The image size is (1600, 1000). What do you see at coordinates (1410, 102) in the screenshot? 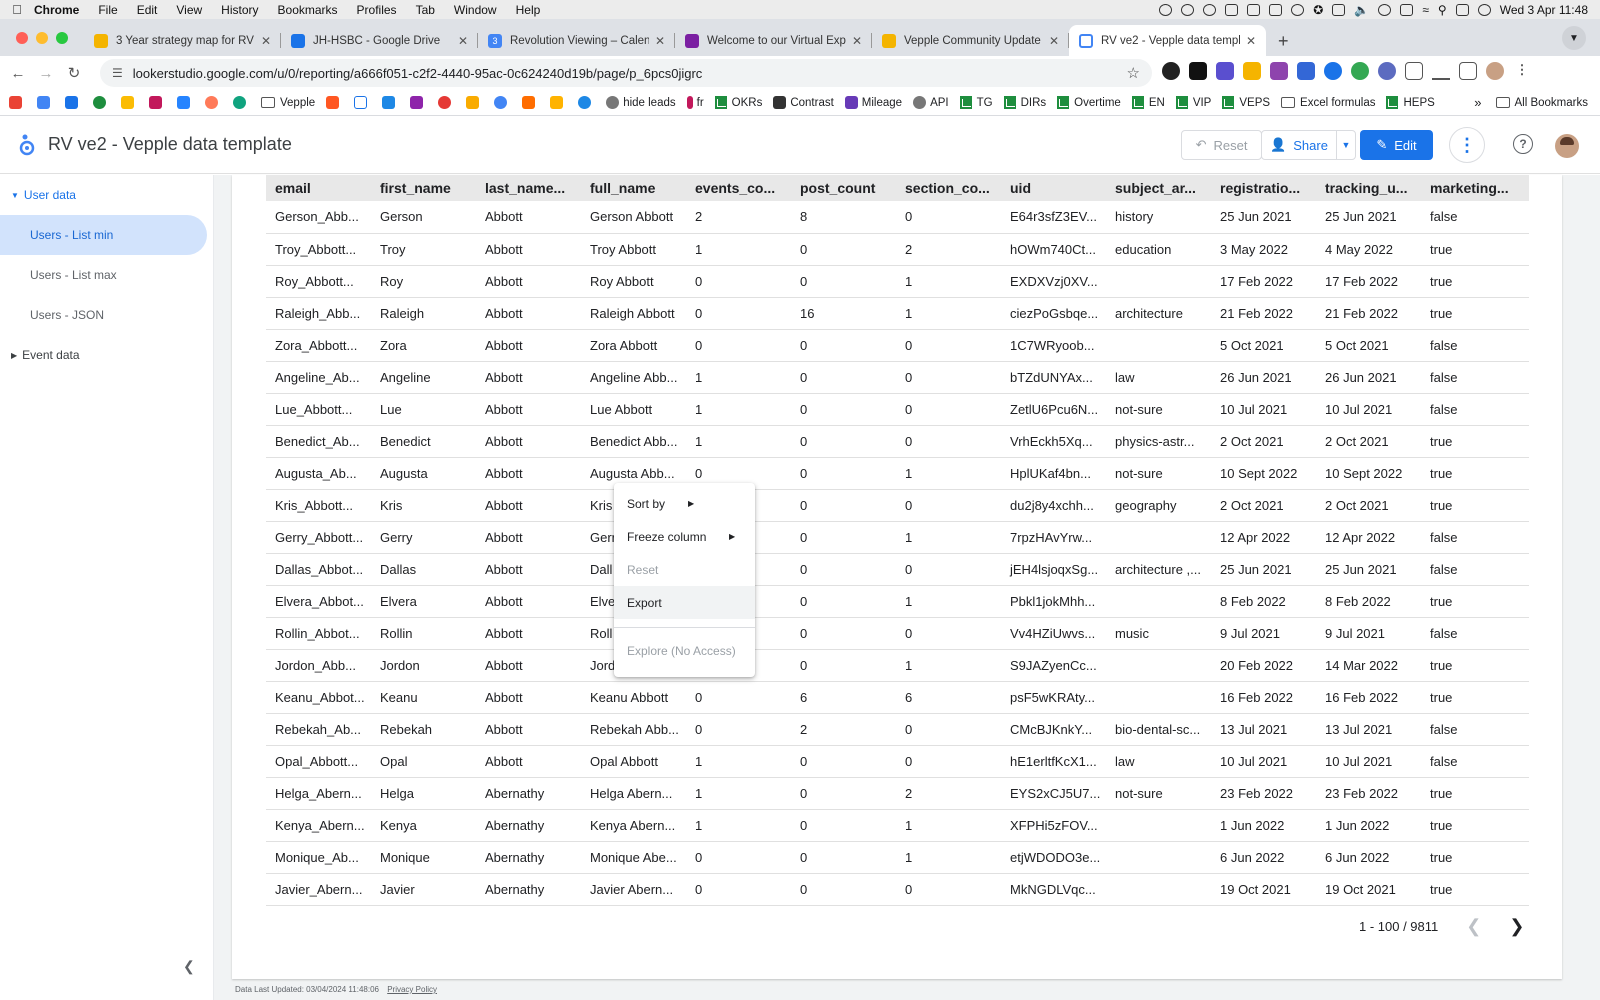
I see `bookmark-heps: HEPS` at bounding box center [1410, 102].